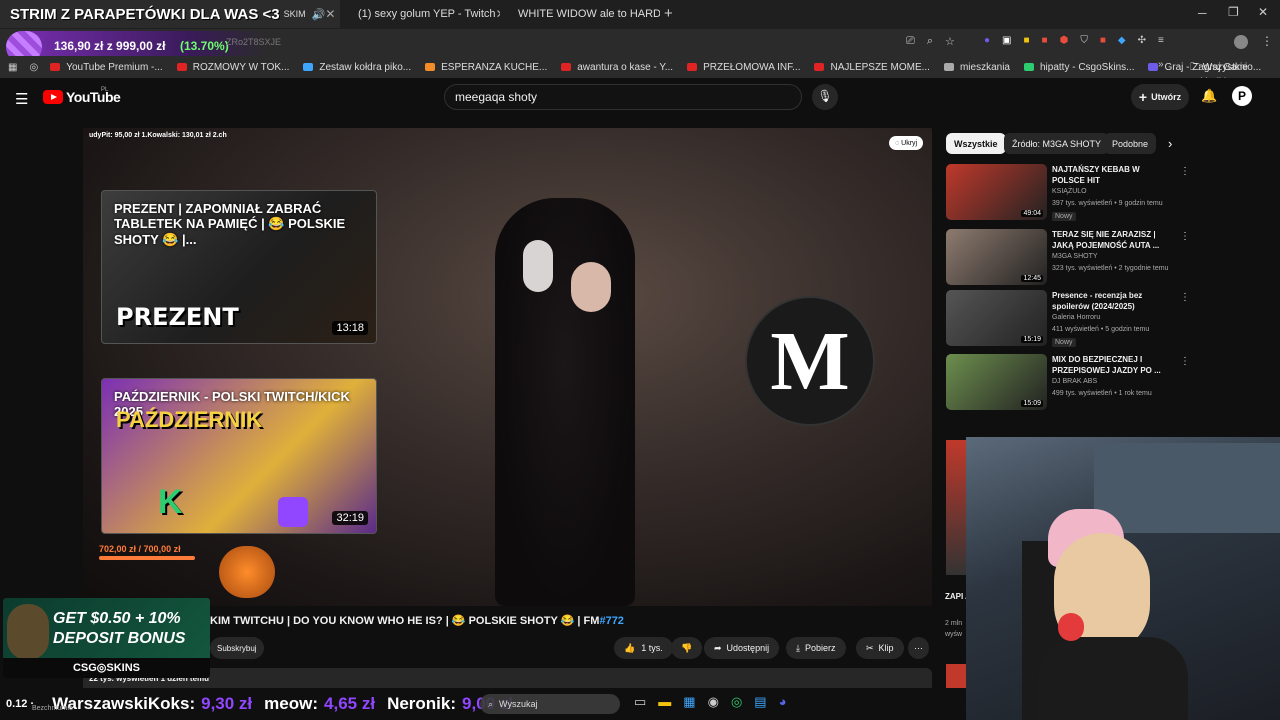  What do you see at coordinates (687, 648) in the screenshot?
I see `dislike-button: 👎` at bounding box center [687, 648].